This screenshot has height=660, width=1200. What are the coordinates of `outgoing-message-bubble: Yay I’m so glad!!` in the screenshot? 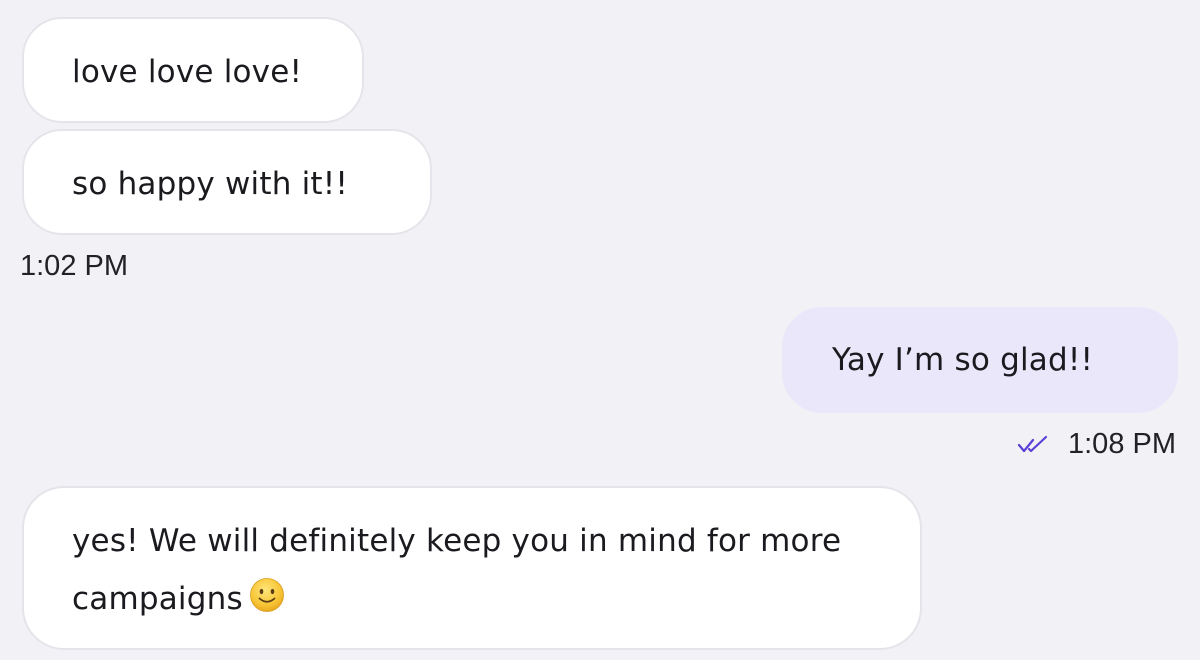 It's located at (980, 360).